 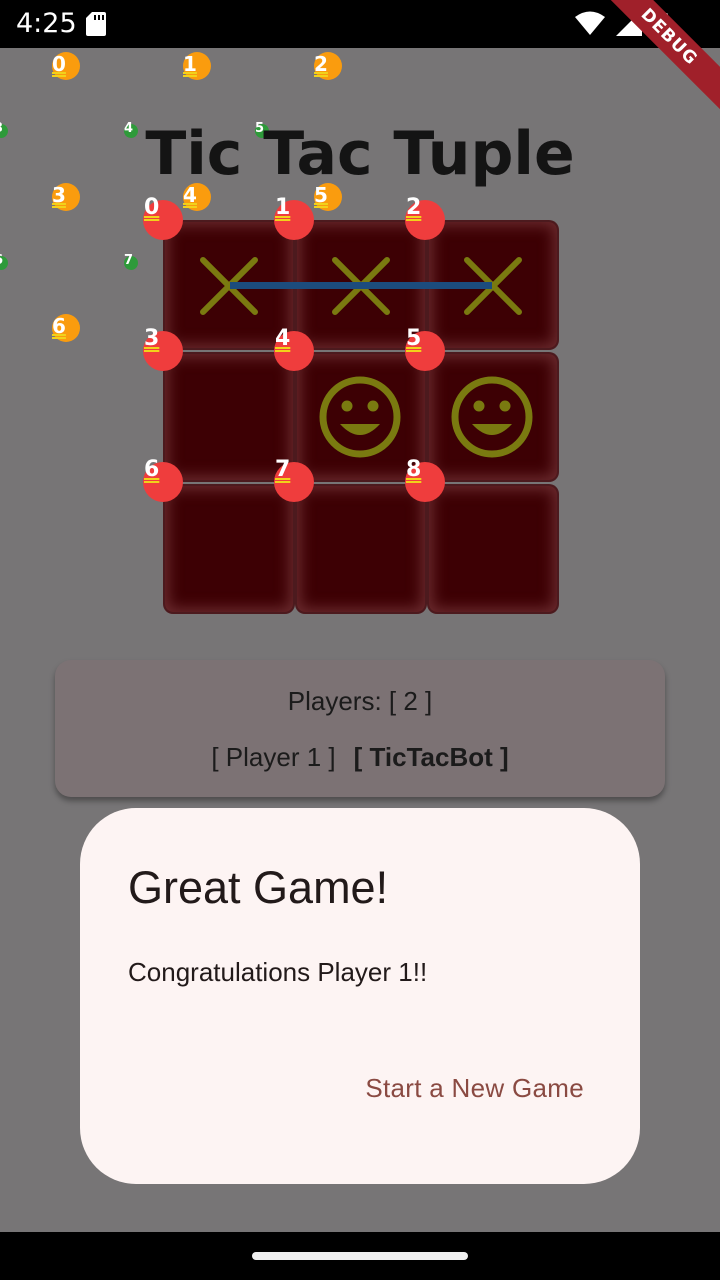 I want to click on cell-index-marker: 7, so click(x=294, y=479).